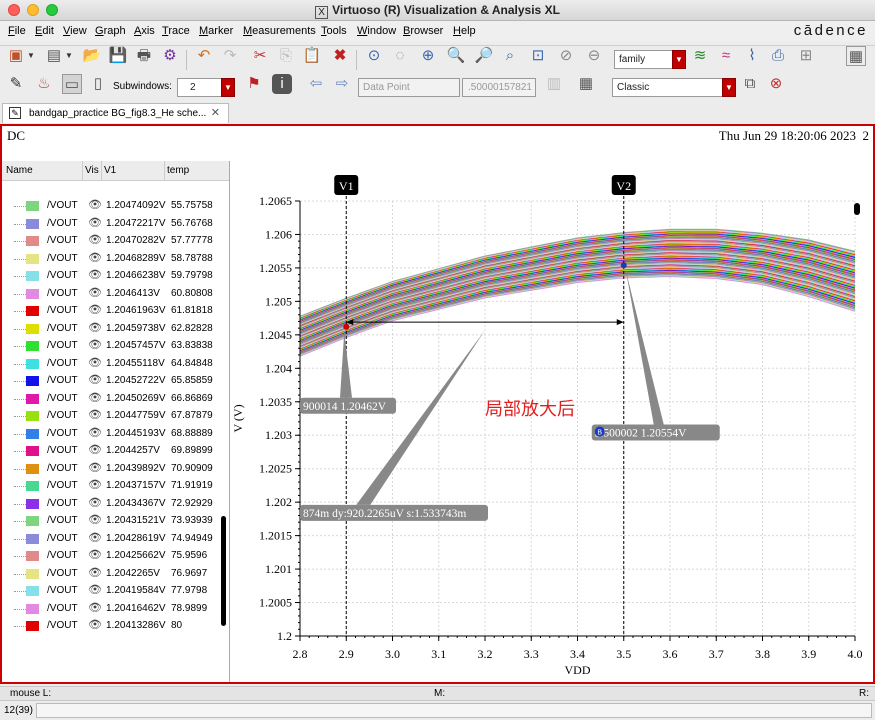 The image size is (875, 720). What do you see at coordinates (230, 56) in the screenshot?
I see `redo-icon: ↷` at bounding box center [230, 56].